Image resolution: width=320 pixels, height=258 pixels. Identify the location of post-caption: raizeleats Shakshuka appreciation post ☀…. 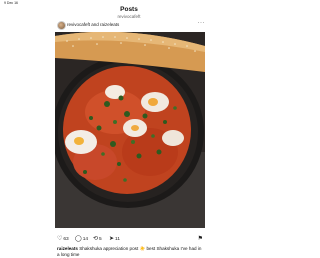
(130, 252).